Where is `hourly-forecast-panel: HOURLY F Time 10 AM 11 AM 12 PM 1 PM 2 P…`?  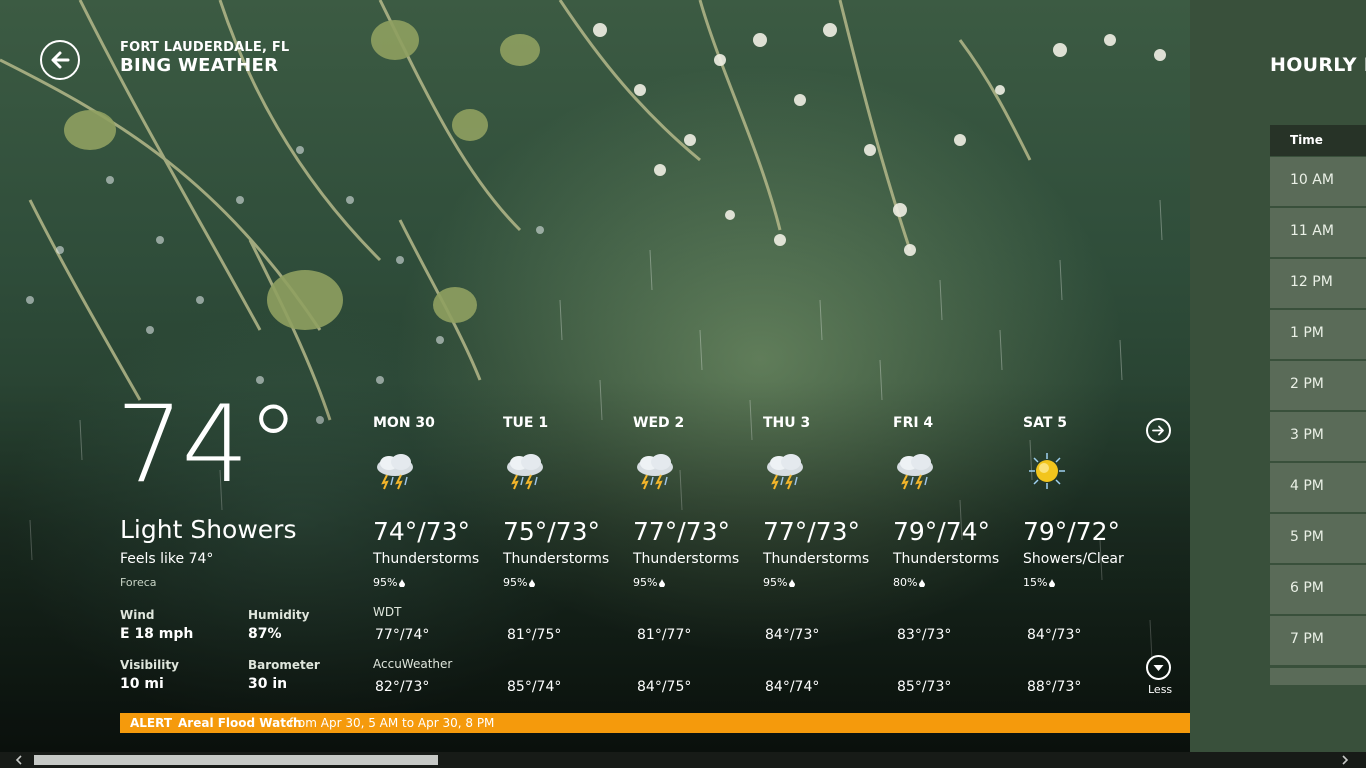 hourly-forecast-panel: HOURLY F Time 10 AM 11 AM 12 PM 1 PM 2 P… is located at coordinates (1278, 376).